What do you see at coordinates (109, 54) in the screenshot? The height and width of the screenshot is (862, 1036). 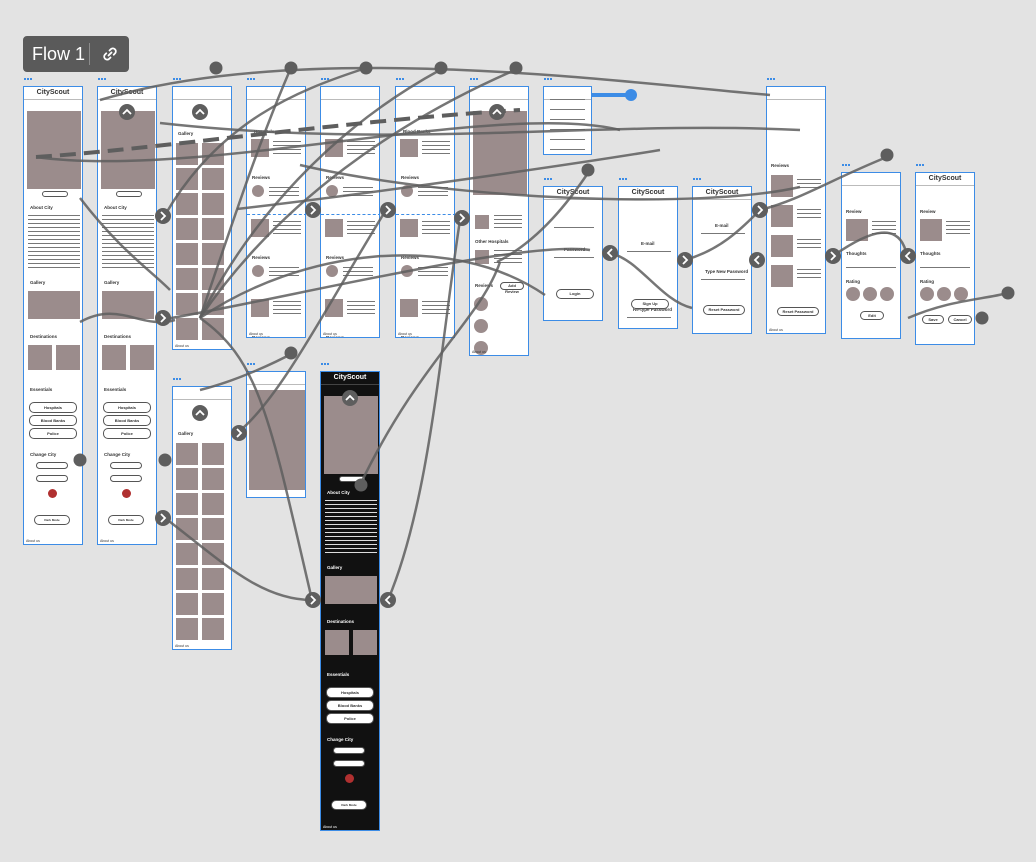 I see `link-icon` at bounding box center [109, 54].